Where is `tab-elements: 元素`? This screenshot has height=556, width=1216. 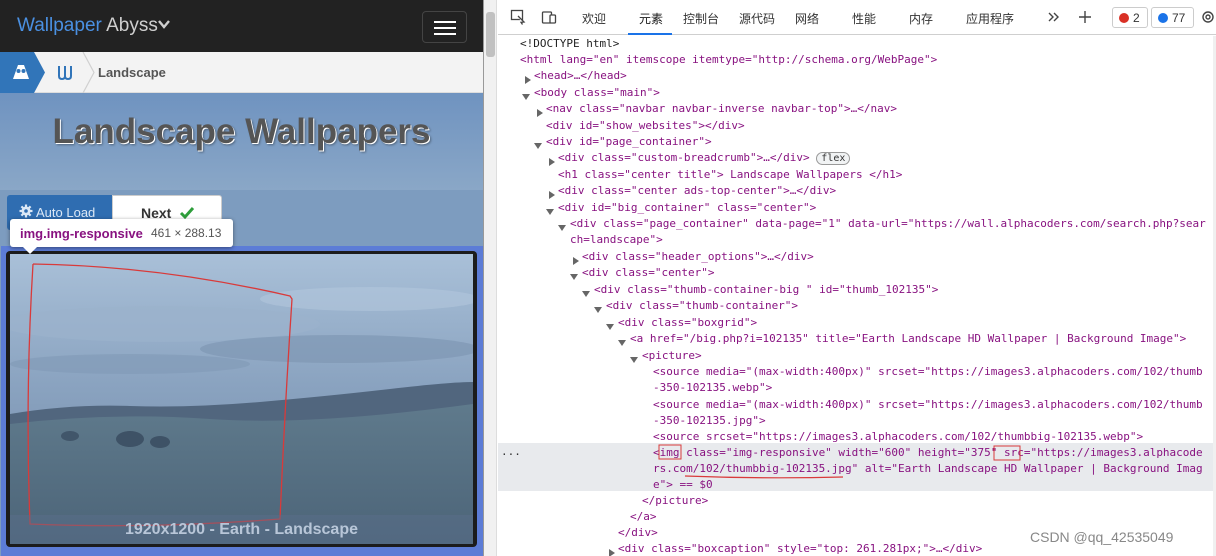
tab-elements: 元素 is located at coordinates (651, 18).